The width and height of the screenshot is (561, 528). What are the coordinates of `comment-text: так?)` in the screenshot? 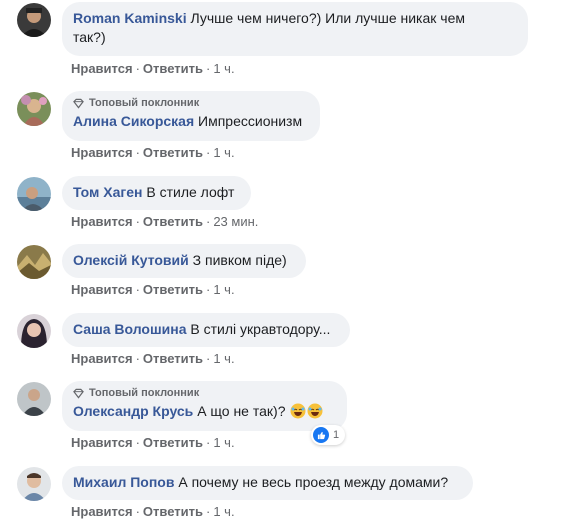 It's located at (89, 37).